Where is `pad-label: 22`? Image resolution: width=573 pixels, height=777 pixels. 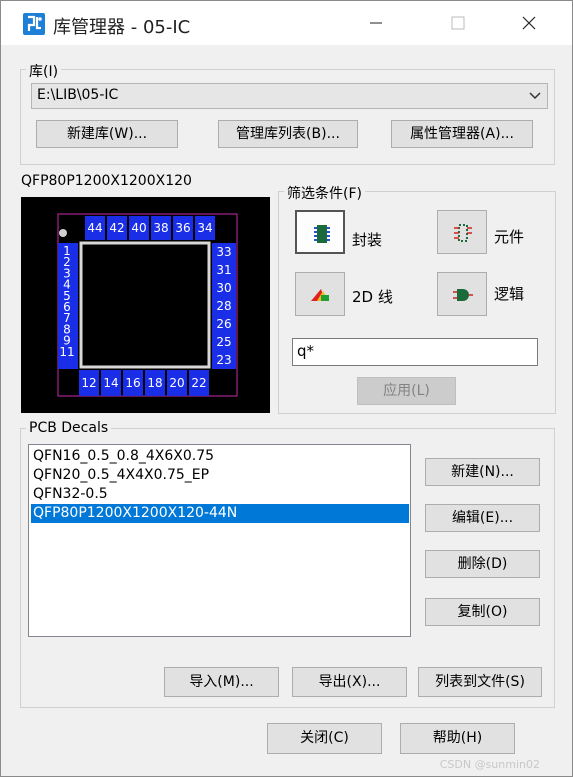
pad-label: 22 is located at coordinates (198, 383).